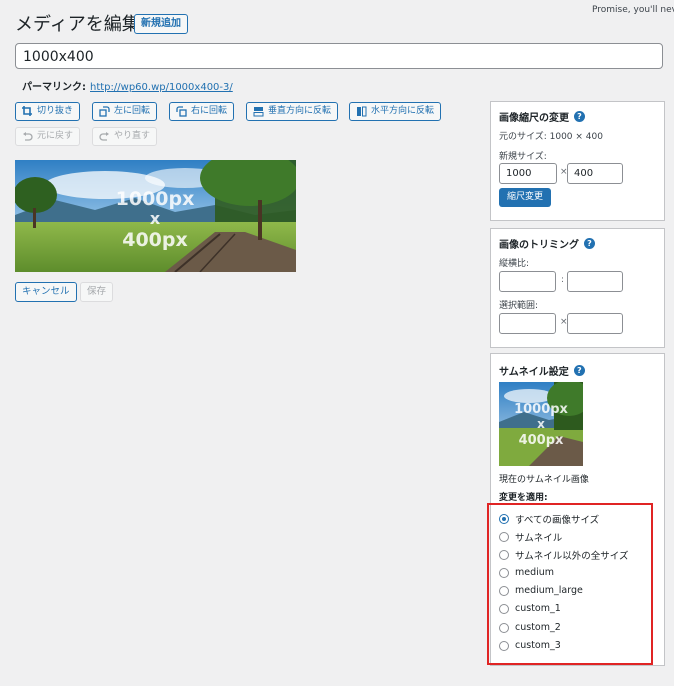 This screenshot has height=686, width=674. I want to click on scale-title-text: 画像縮尺の変更, so click(534, 118).